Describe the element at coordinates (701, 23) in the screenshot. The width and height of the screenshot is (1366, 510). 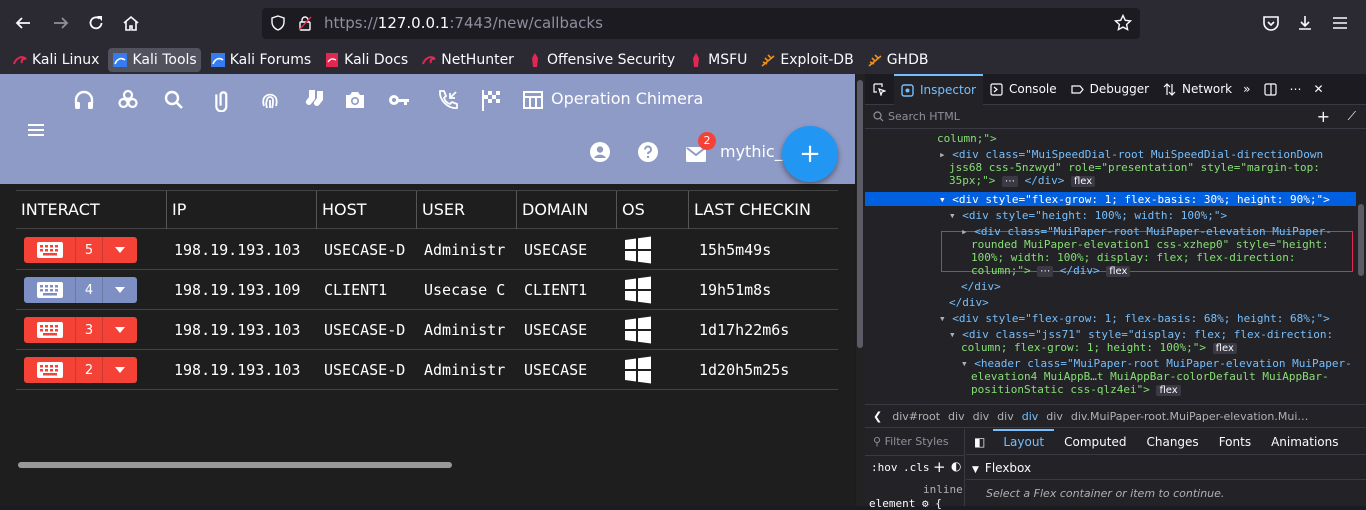
I see `url-bar: https://127.0.0.1:7443/new/callbacks` at that location.